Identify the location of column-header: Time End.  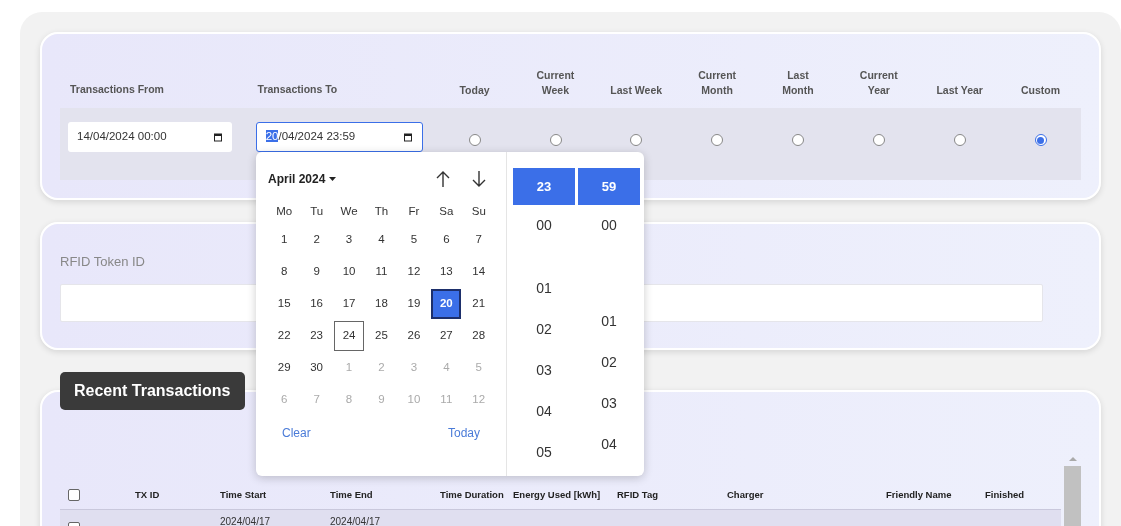
(352, 495).